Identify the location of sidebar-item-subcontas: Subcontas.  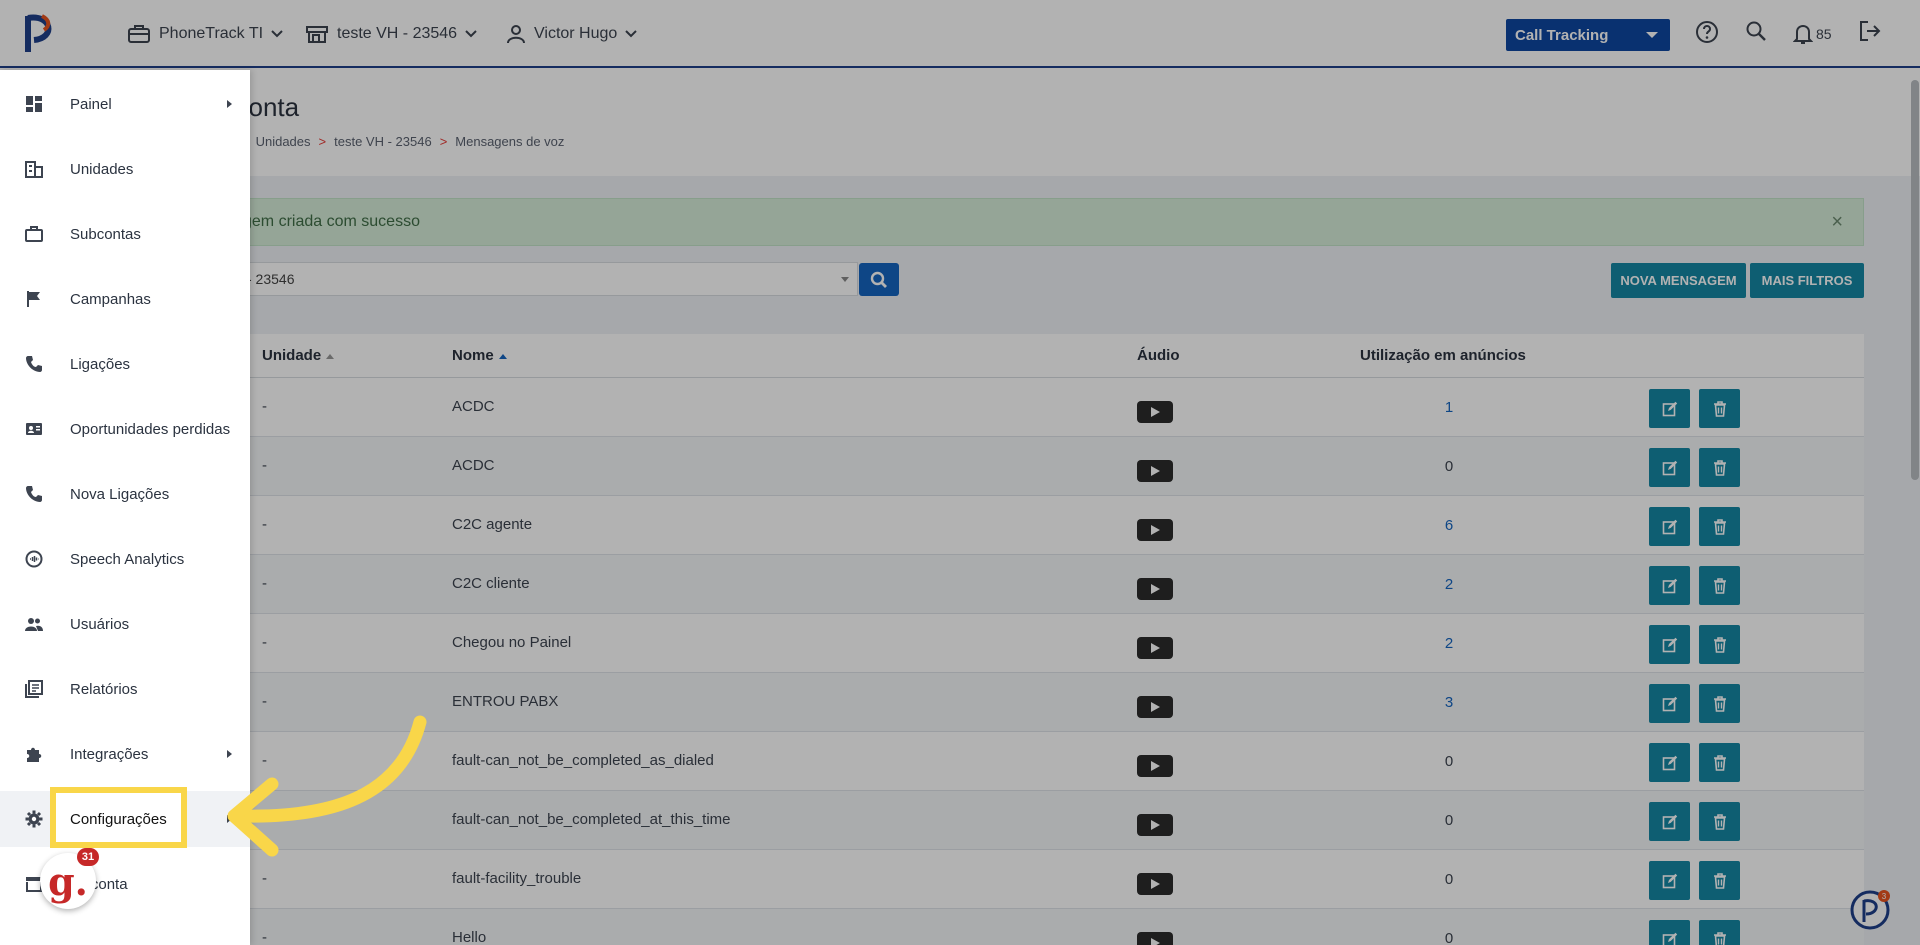
(125, 234).